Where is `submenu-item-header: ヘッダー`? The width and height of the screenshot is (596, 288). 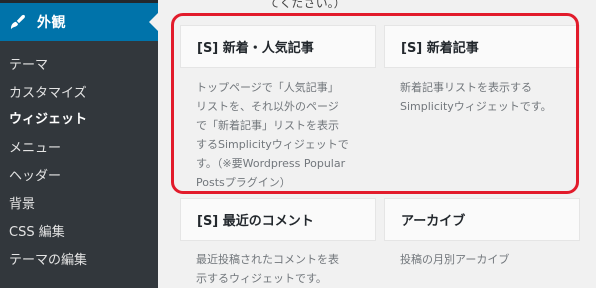
submenu-item-header: ヘッダー is located at coordinates (35, 174).